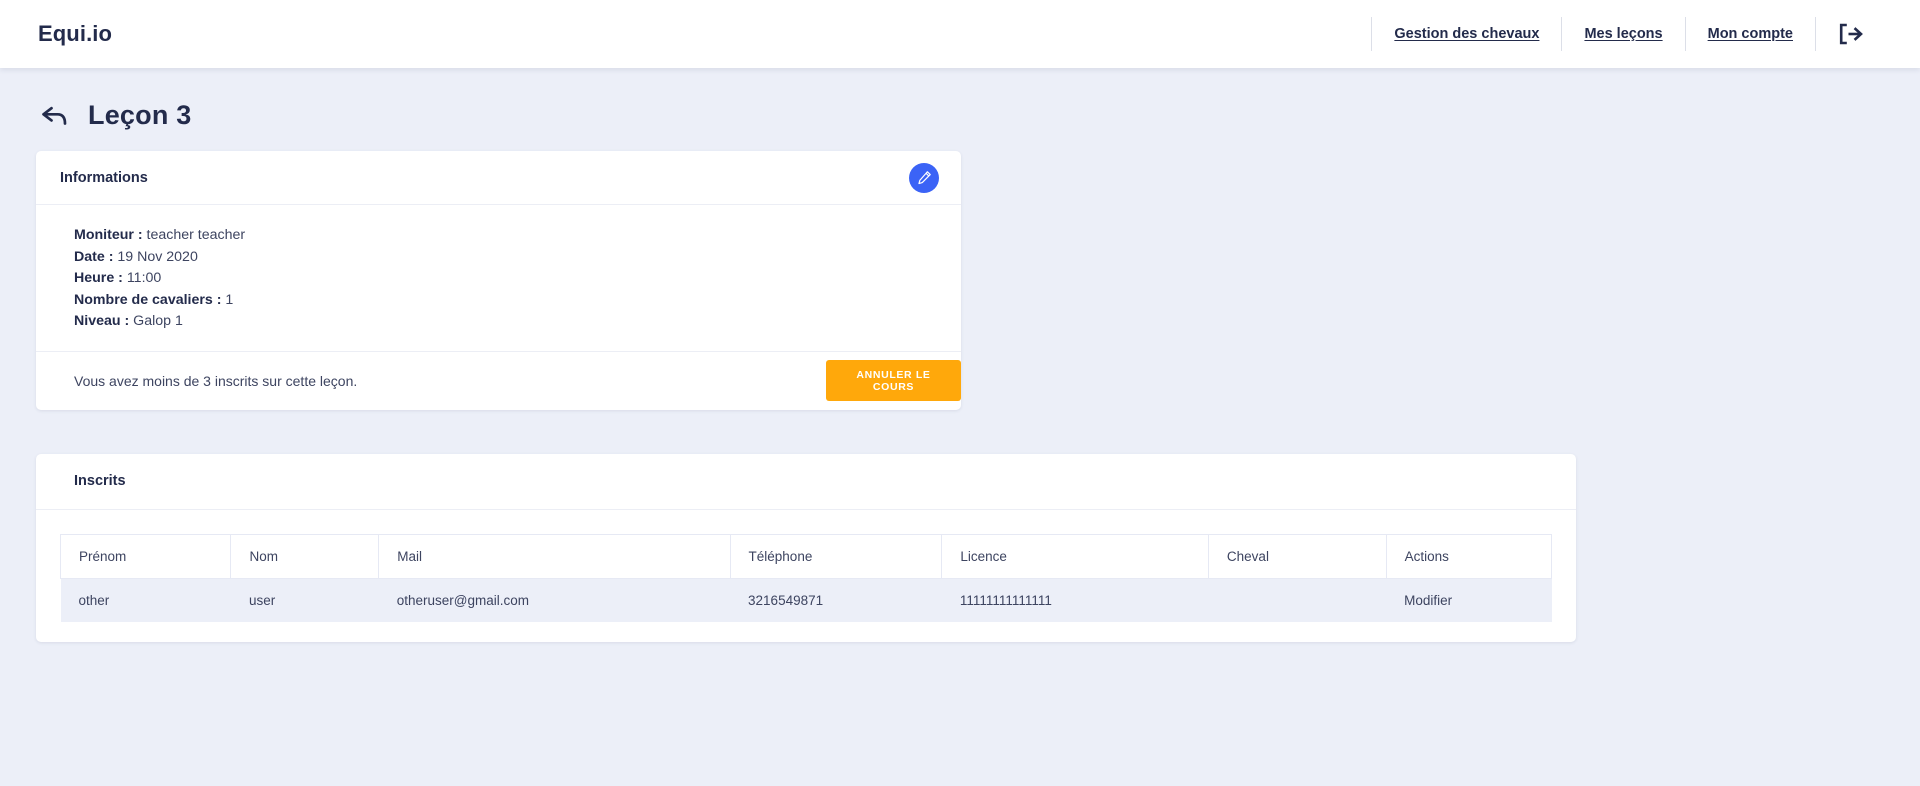 The width and height of the screenshot is (1920, 786). What do you see at coordinates (158, 321) in the screenshot?
I see `info-value-niveau: Galop 1` at bounding box center [158, 321].